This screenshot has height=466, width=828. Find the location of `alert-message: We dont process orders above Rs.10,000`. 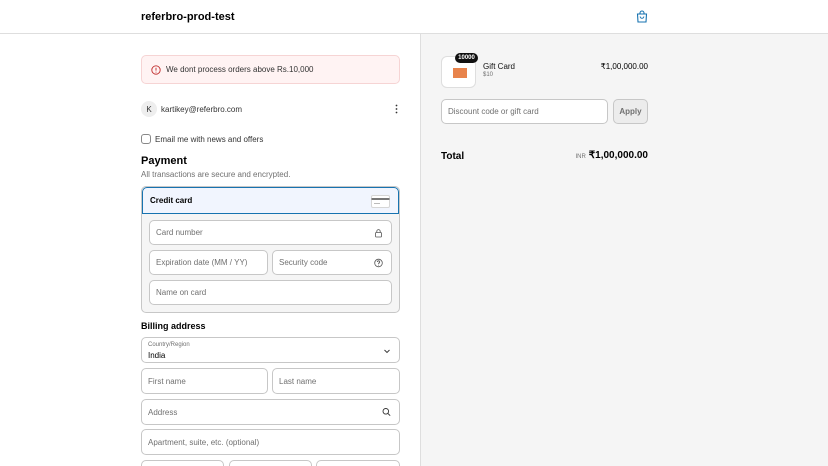

alert-message: We dont process orders above Rs.10,000 is located at coordinates (240, 69).